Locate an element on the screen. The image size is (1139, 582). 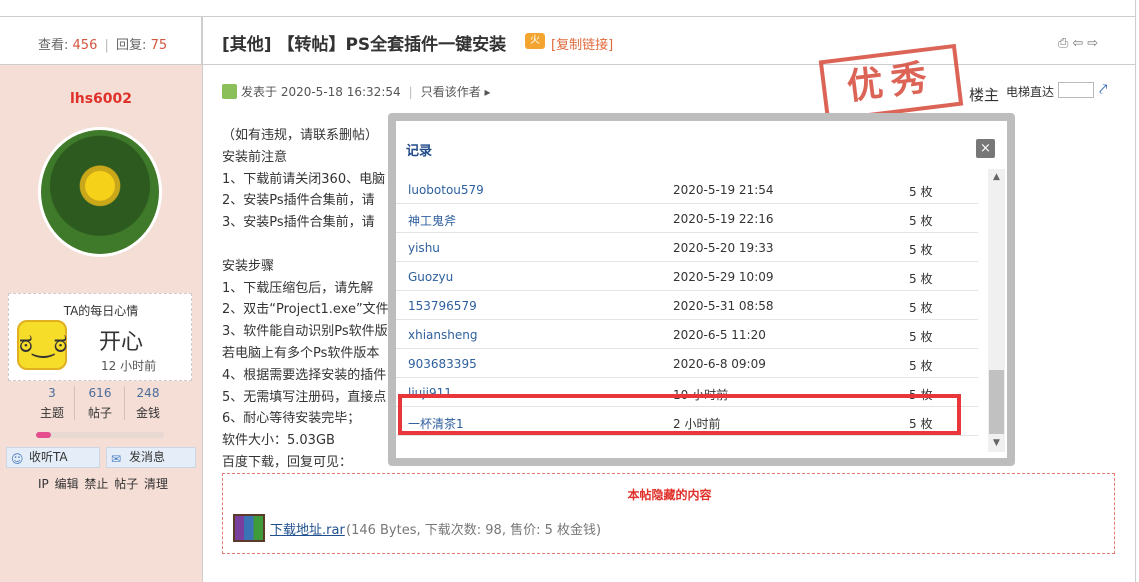
hidden-content-title: 本帖隐藏的内容 is located at coordinates (669, 495).